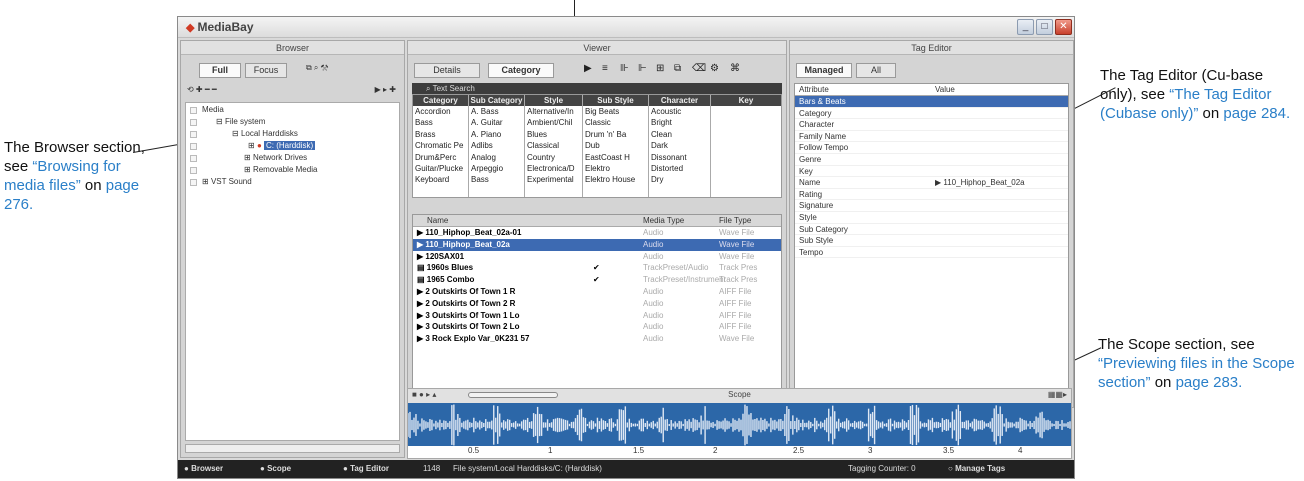  Describe the element at coordinates (203, 469) in the screenshot. I see `status-browser-toggle: ● Browser` at that location.